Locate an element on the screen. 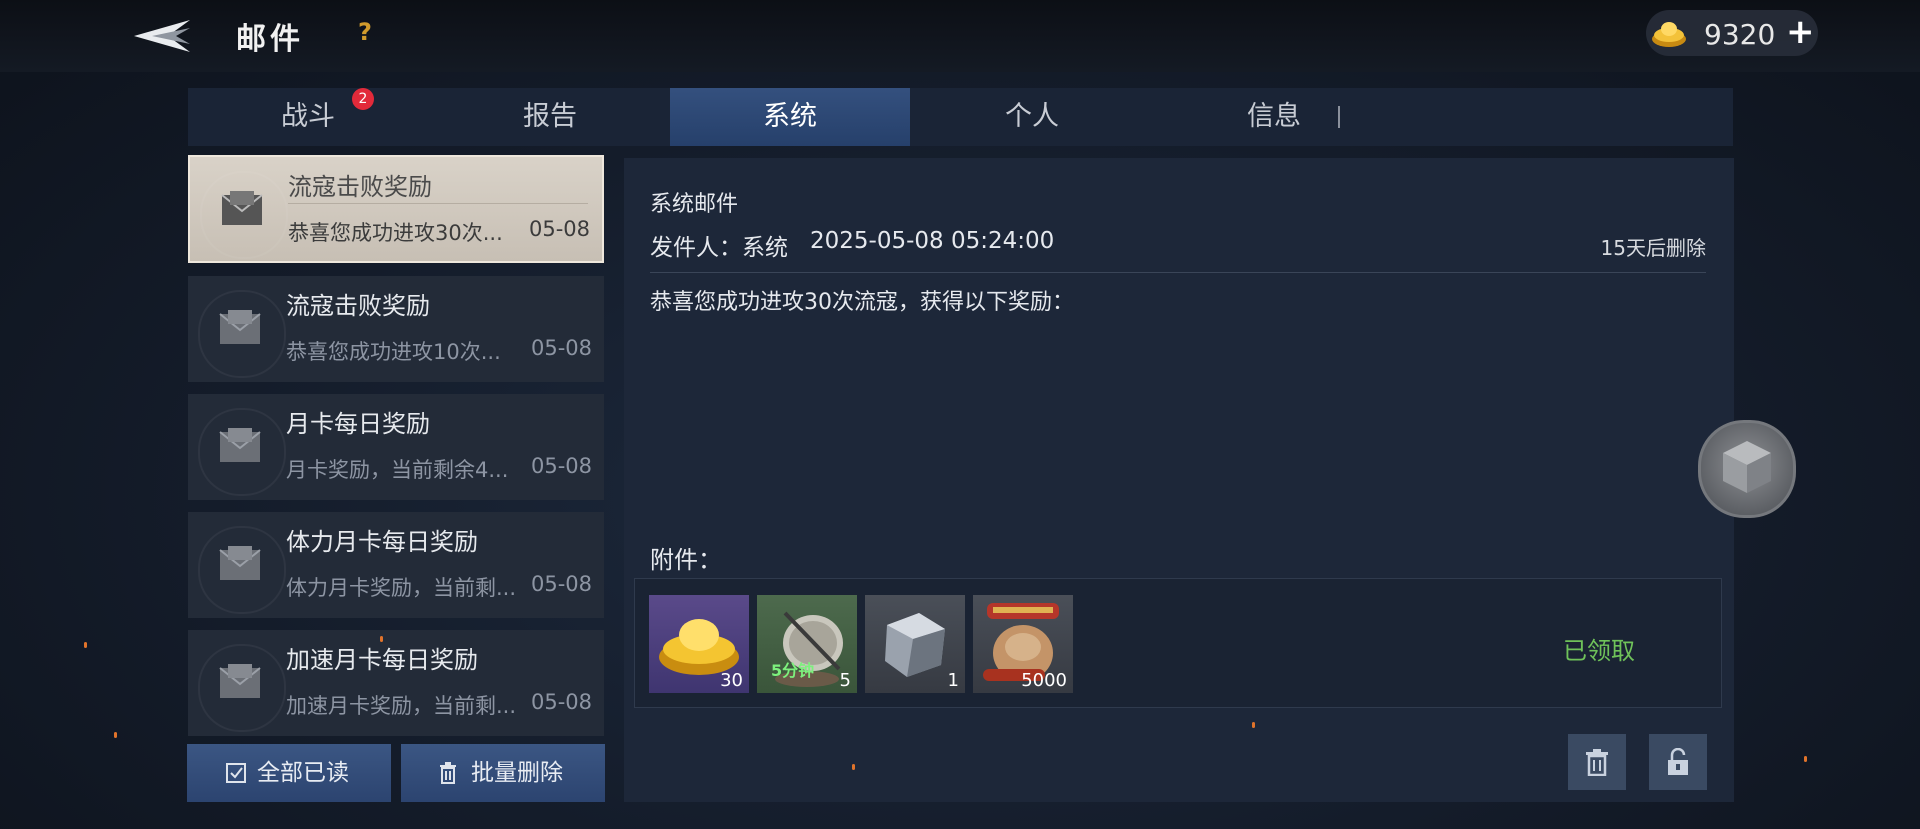  cube-icon is located at coordinates (1747, 467).